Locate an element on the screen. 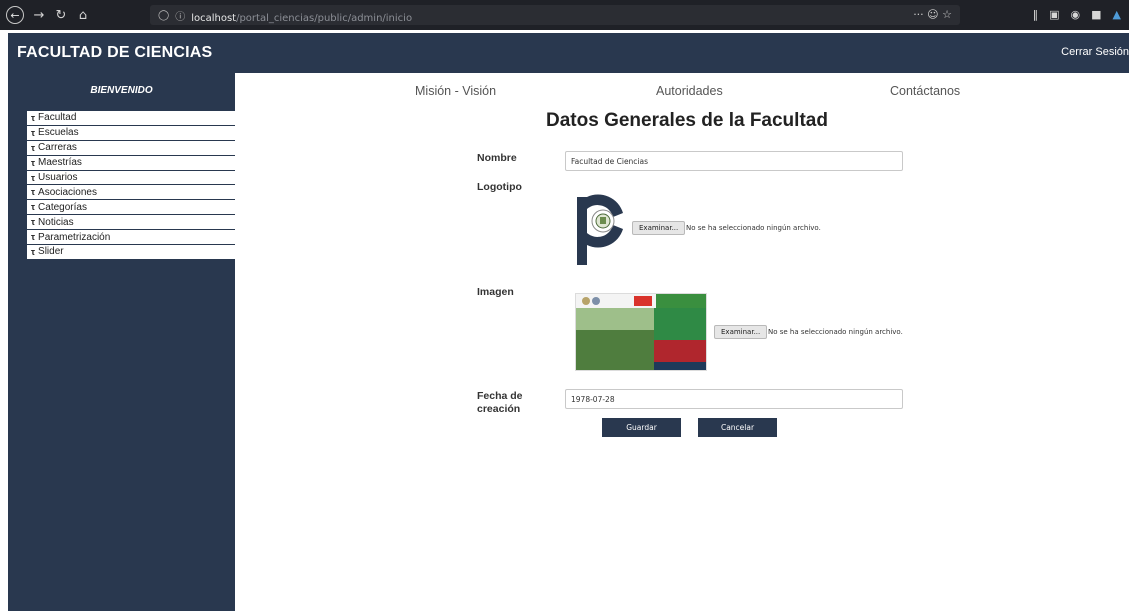 This screenshot has width=1129, height=611. cancel-button: Cancelar is located at coordinates (737, 427).